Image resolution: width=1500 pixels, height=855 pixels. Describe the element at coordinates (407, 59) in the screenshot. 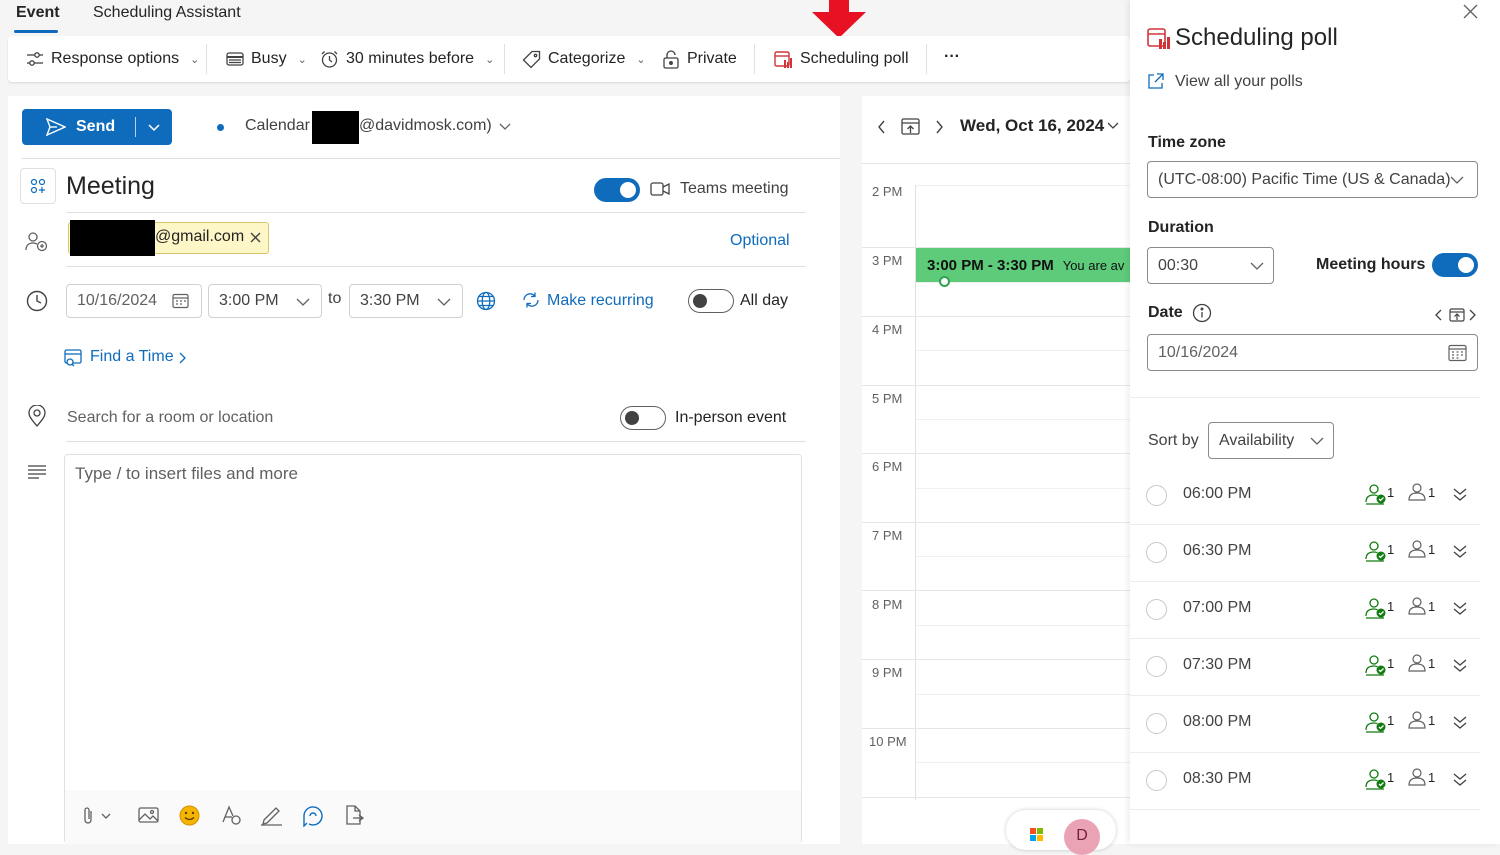

I see `reminder-button: 30 minutes before ⌄` at that location.